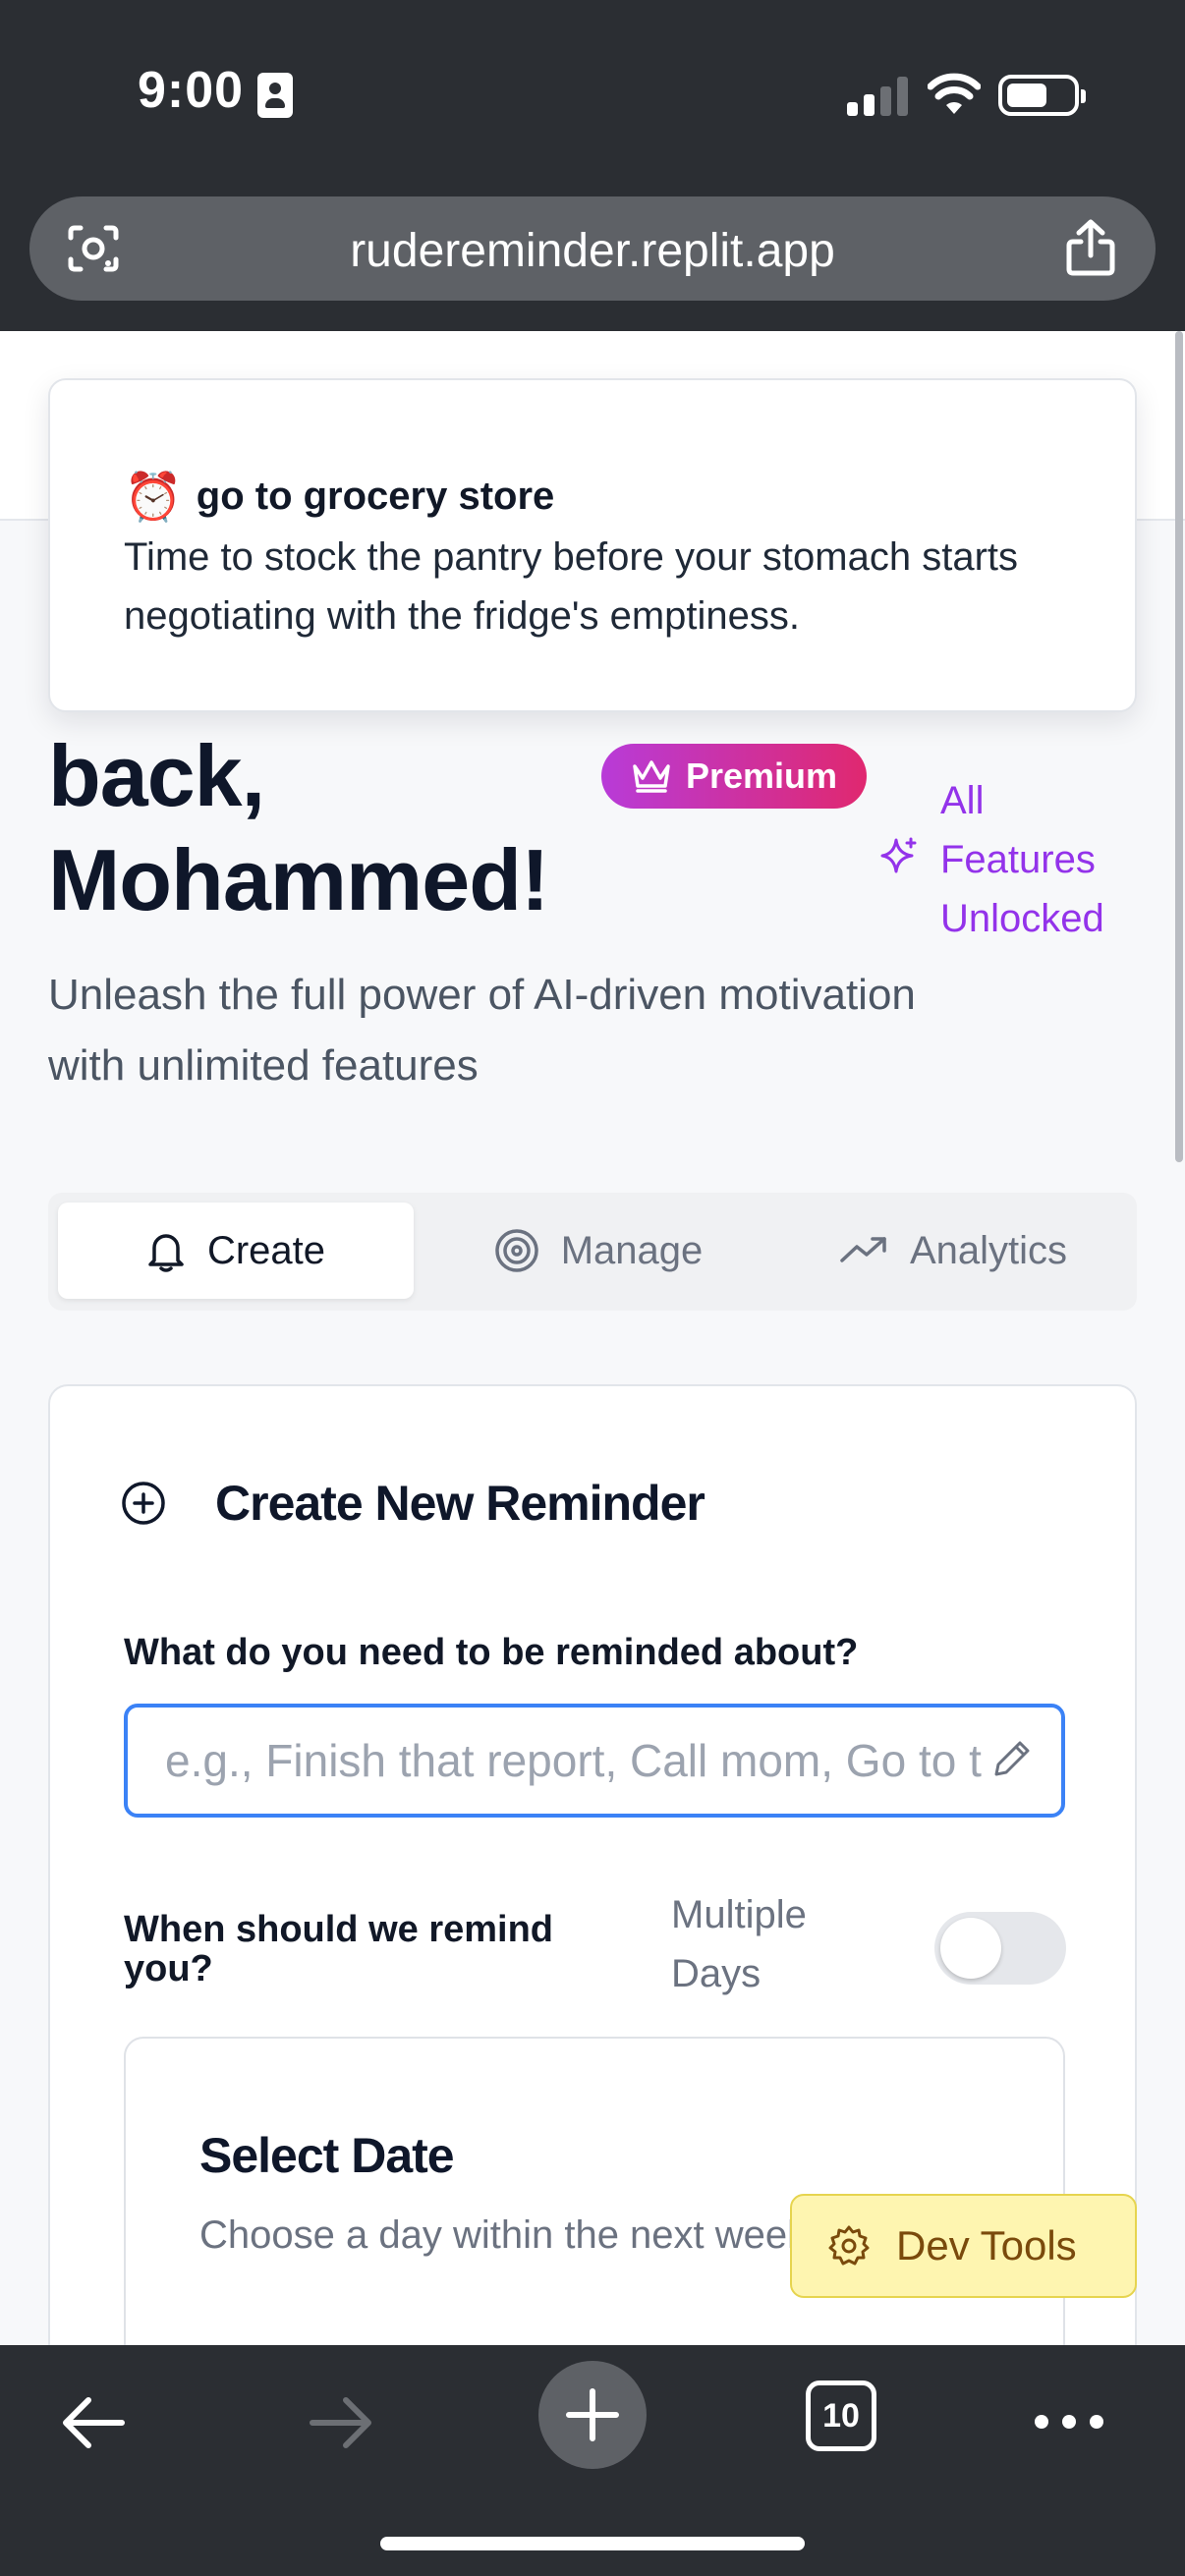 This screenshot has height=2576, width=1185. Describe the element at coordinates (987, 2245) in the screenshot. I see `dev-tools-label: Dev Tools` at that location.